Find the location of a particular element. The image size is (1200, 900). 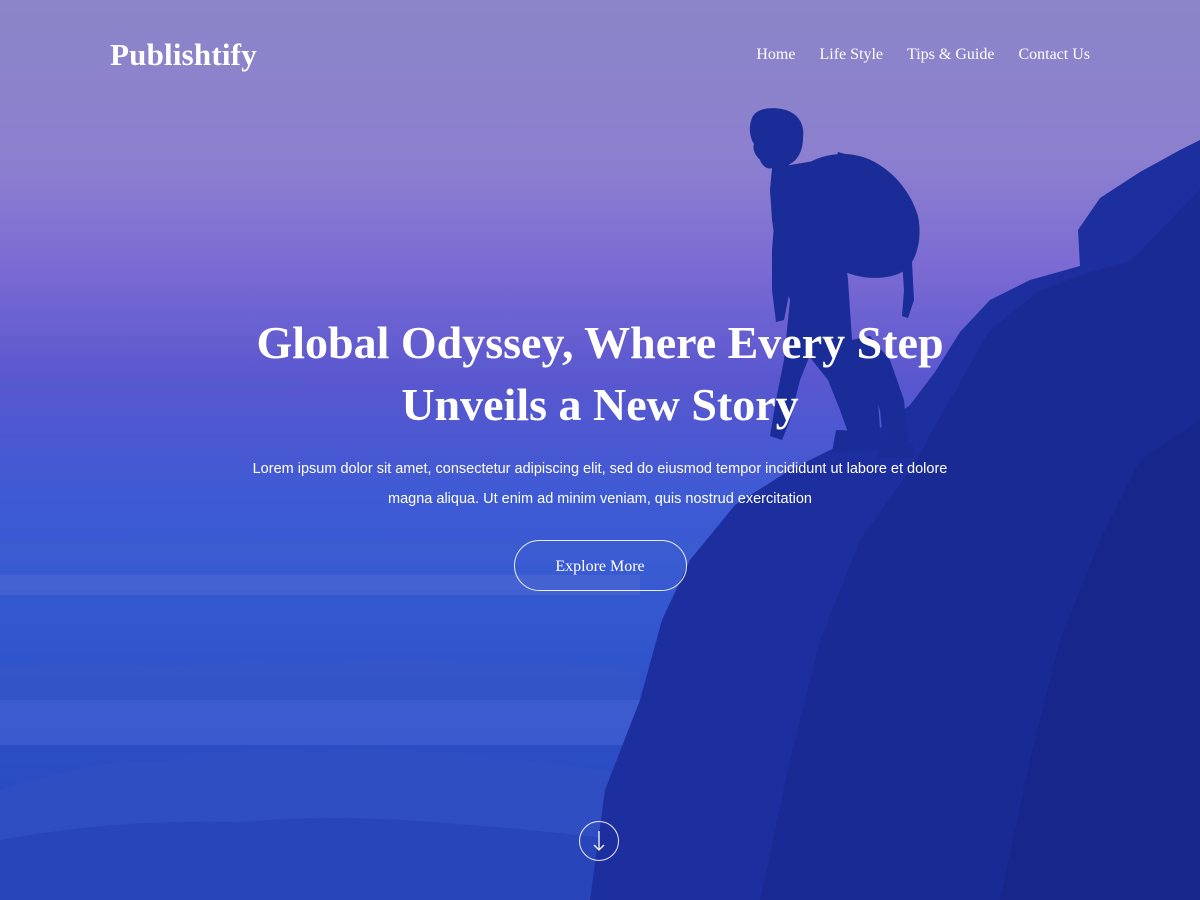

main-nav: Home Life Style Tips & Guide Contact Us is located at coordinates (923, 55).